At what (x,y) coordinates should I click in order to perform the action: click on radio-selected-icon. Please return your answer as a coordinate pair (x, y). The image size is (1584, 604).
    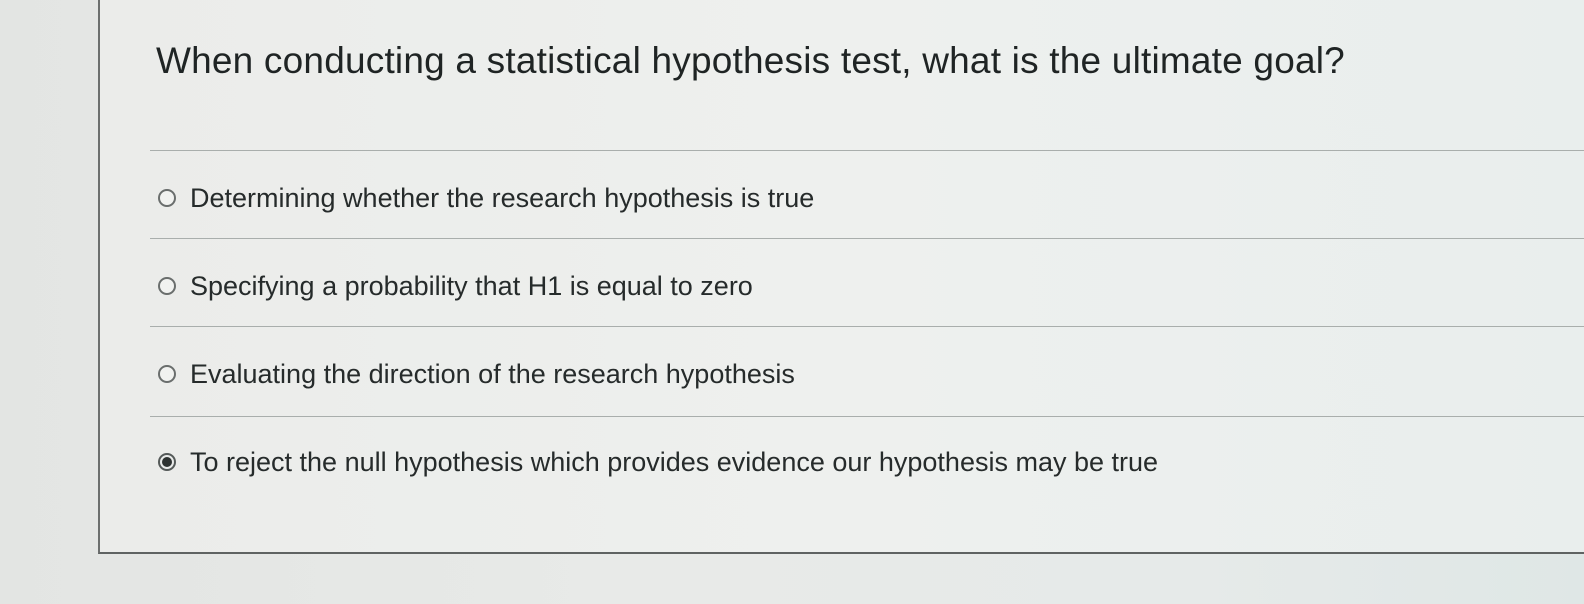
    Looking at the image, I should click on (167, 462).